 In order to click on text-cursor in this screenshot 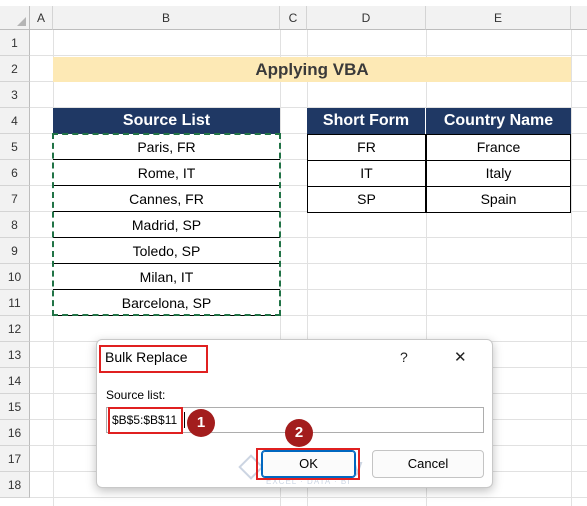, I will do `click(184, 420)`.